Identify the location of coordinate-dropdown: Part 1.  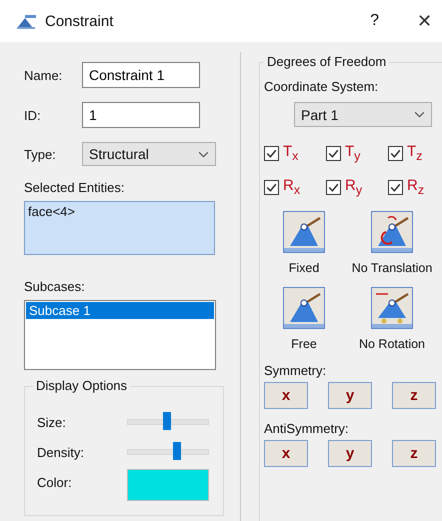
(363, 114).